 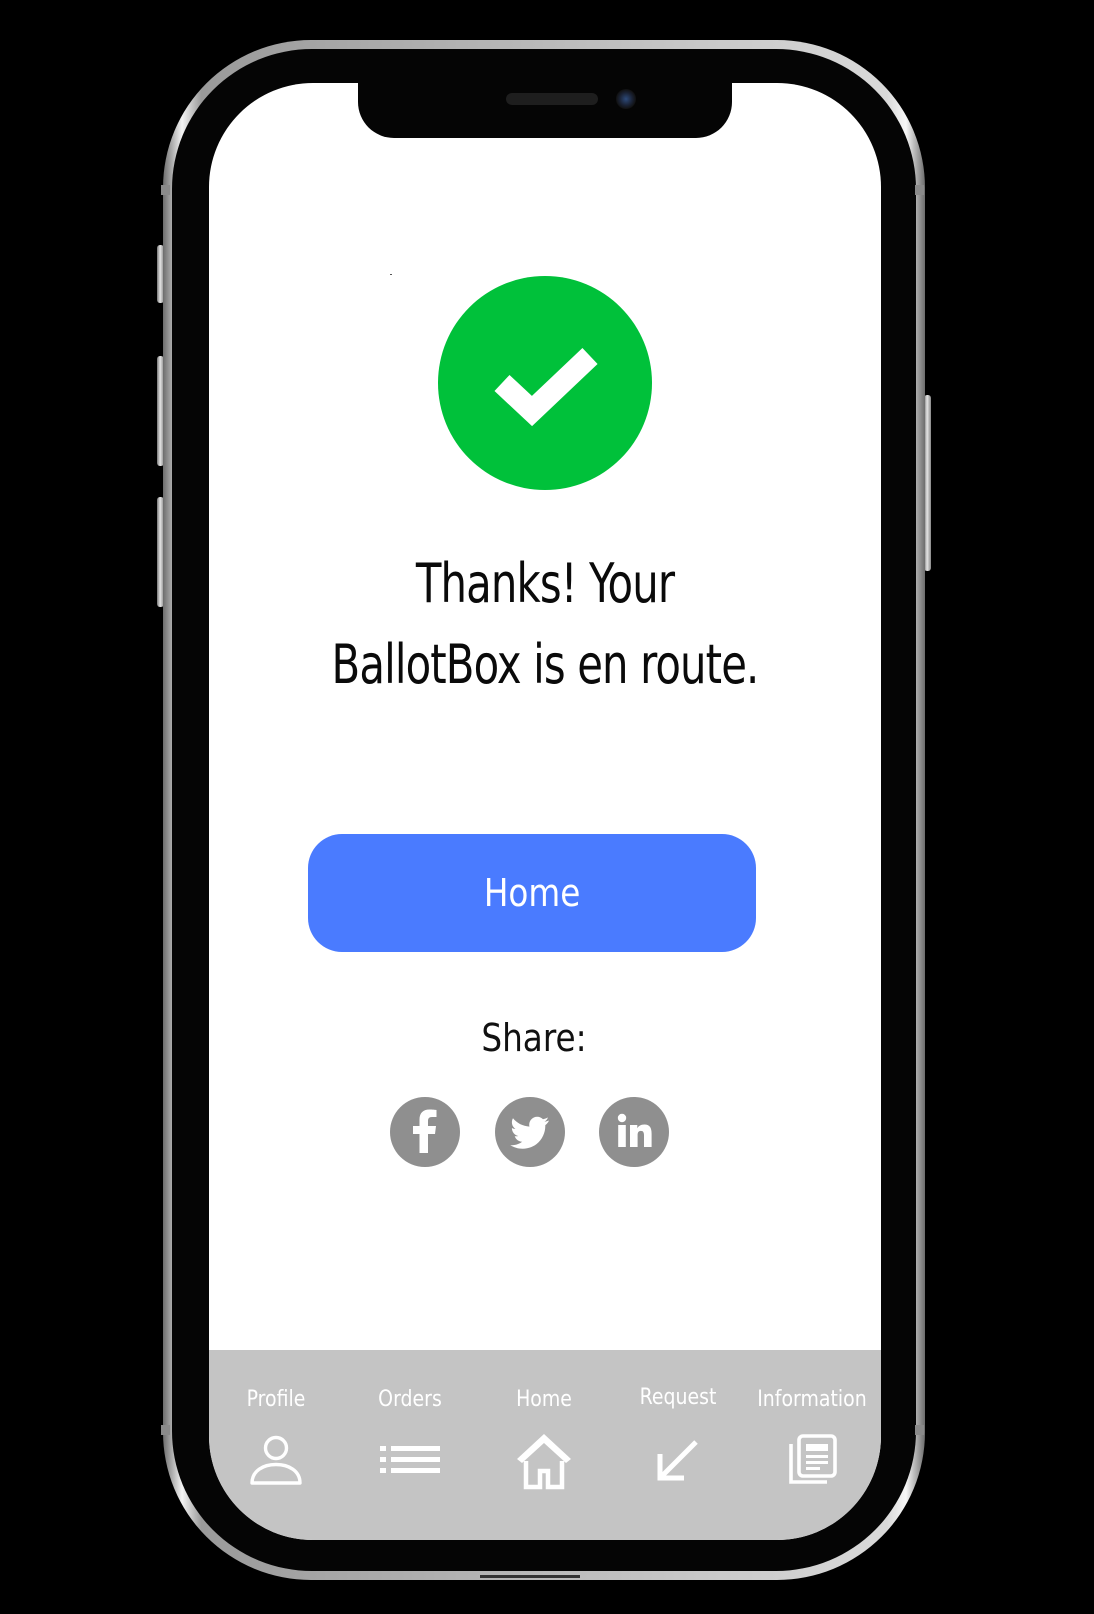 I want to click on facebook-icon, so click(x=425, y=1131).